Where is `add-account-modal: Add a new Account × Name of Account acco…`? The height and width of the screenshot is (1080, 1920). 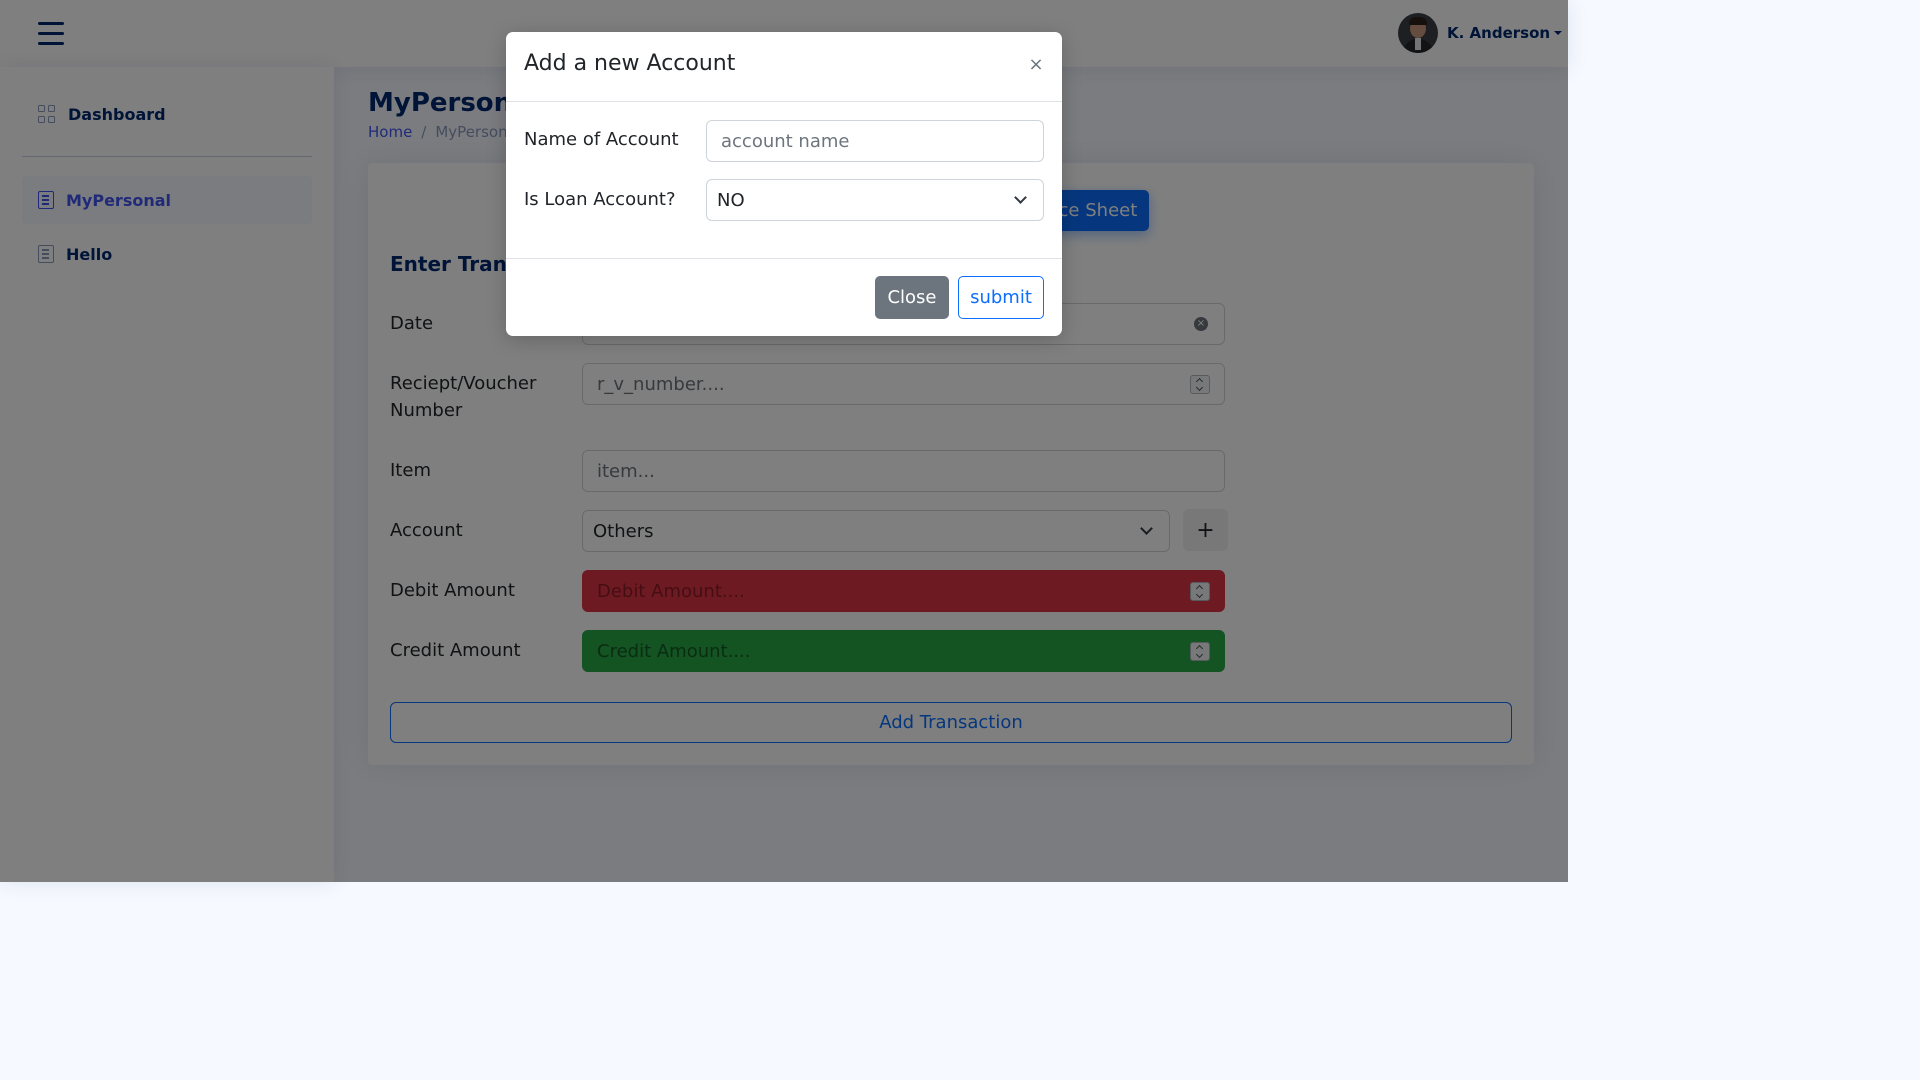 add-account-modal: Add a new Account × Name of Account acco… is located at coordinates (784, 184).